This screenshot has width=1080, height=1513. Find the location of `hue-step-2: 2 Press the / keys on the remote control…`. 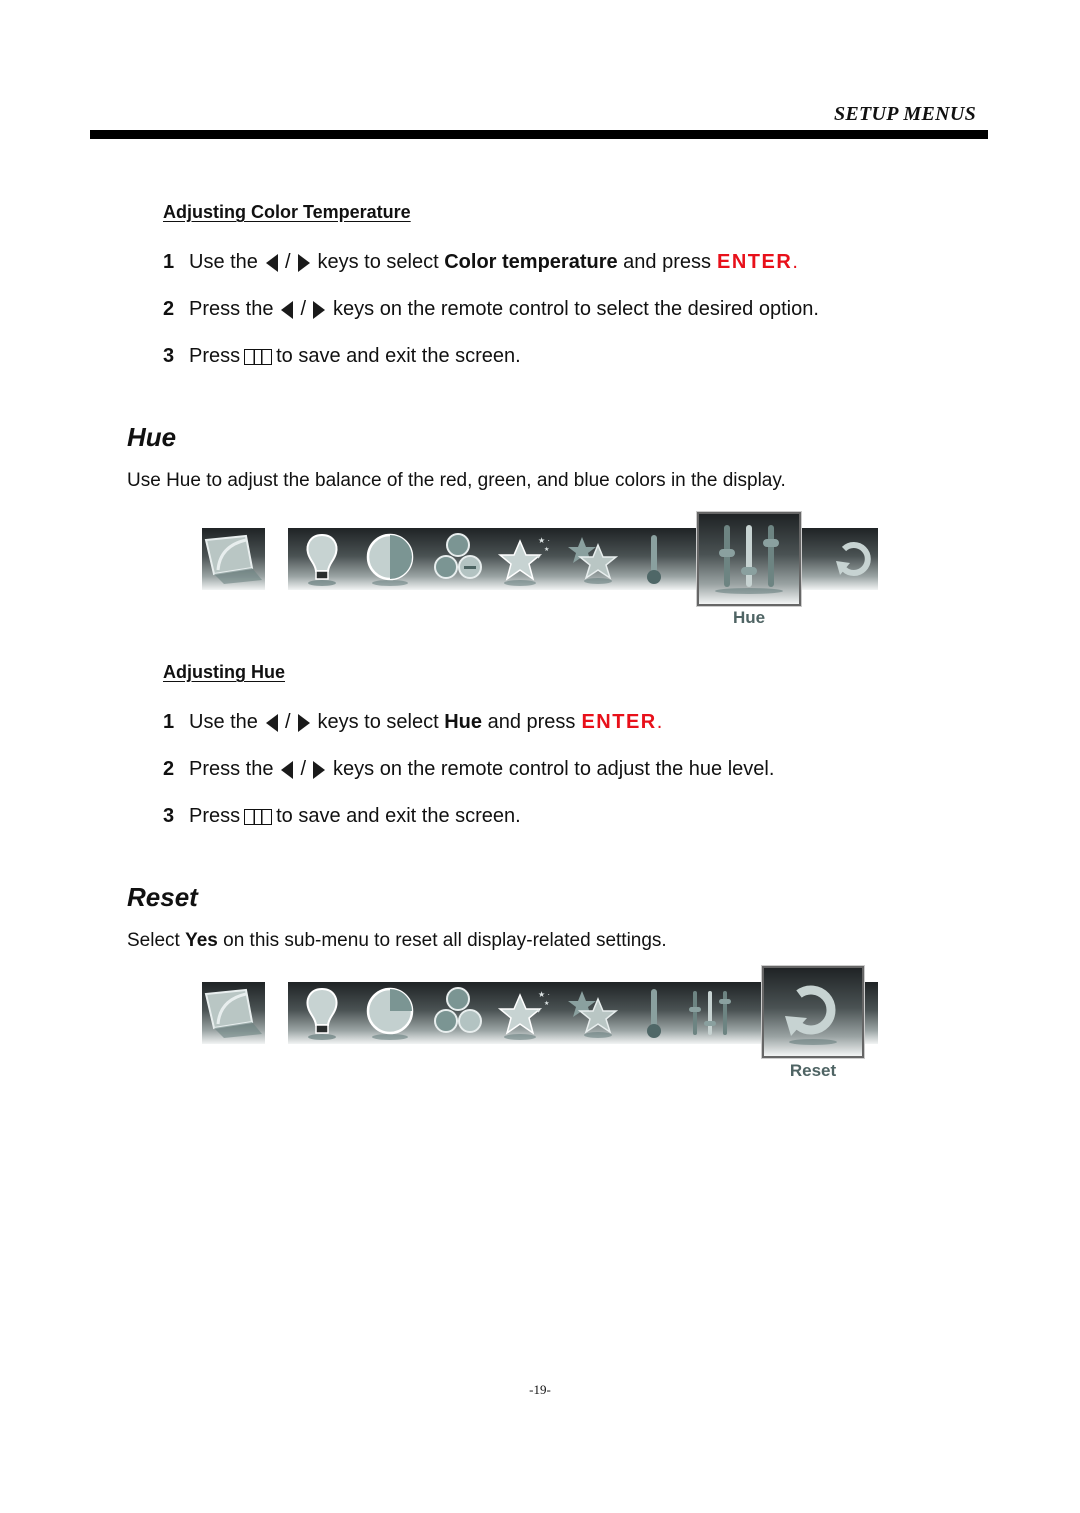

hue-step-2: 2 Press the / keys on the remote control… is located at coordinates (468, 769).